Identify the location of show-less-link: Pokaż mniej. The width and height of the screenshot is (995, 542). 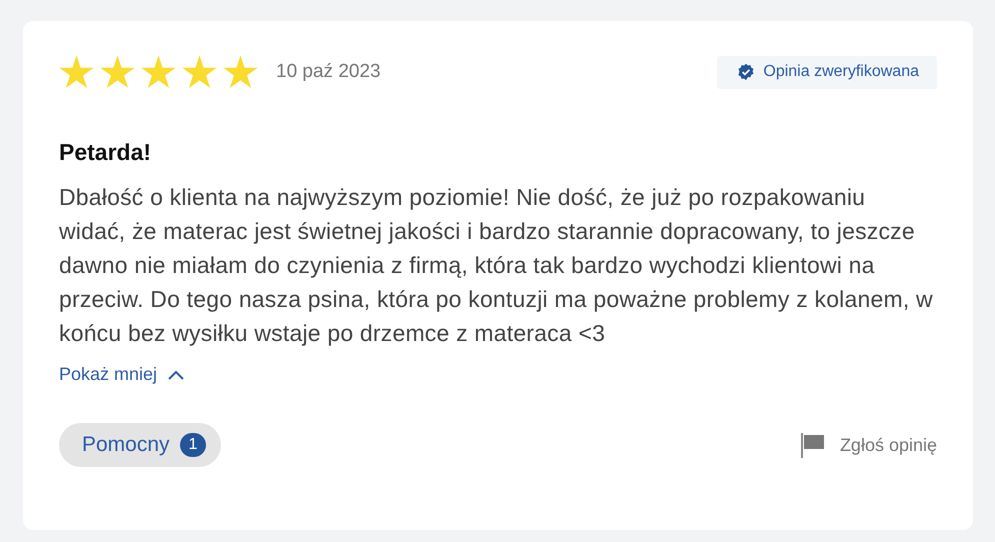
(122, 374).